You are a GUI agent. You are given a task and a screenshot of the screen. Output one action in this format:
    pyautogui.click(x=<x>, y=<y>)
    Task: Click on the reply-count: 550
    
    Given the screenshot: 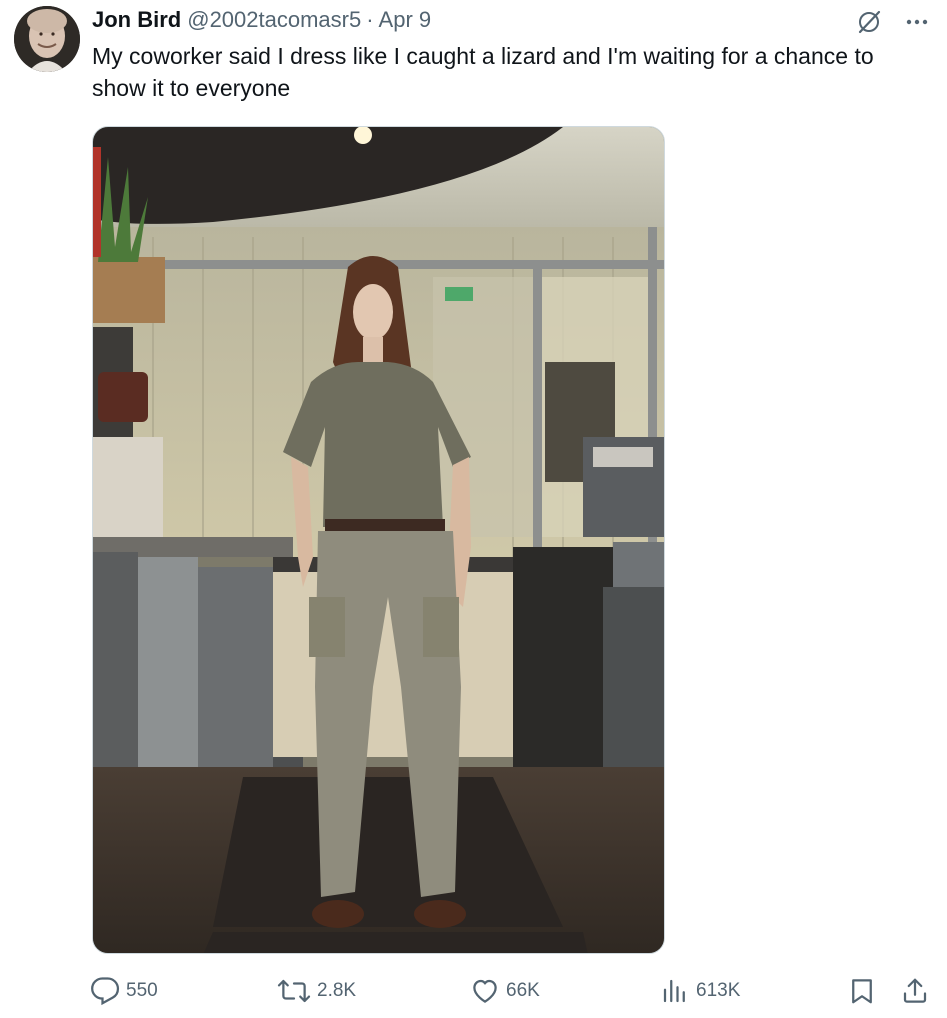 What is the action you would take?
    pyautogui.click(x=142, y=990)
    